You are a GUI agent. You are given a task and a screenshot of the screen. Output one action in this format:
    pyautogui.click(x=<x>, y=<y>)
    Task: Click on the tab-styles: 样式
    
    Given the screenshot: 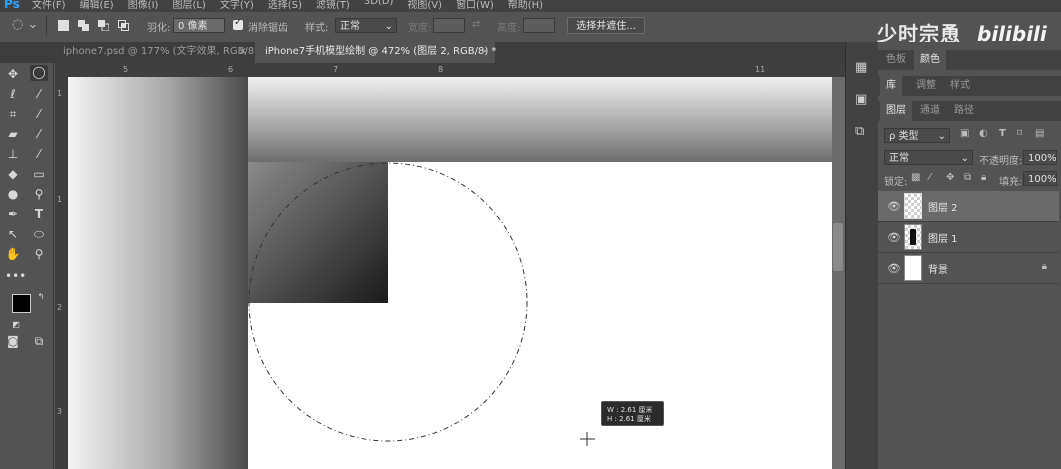 What is the action you would take?
    pyautogui.click(x=960, y=86)
    